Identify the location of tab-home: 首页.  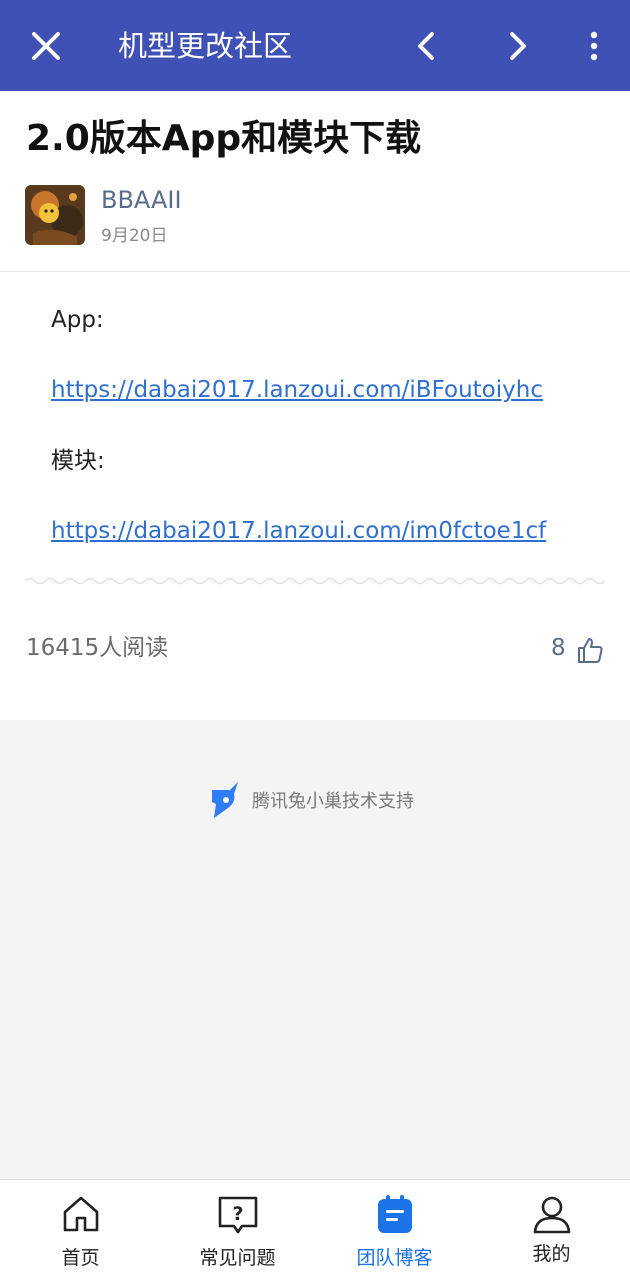
(80, 1230).